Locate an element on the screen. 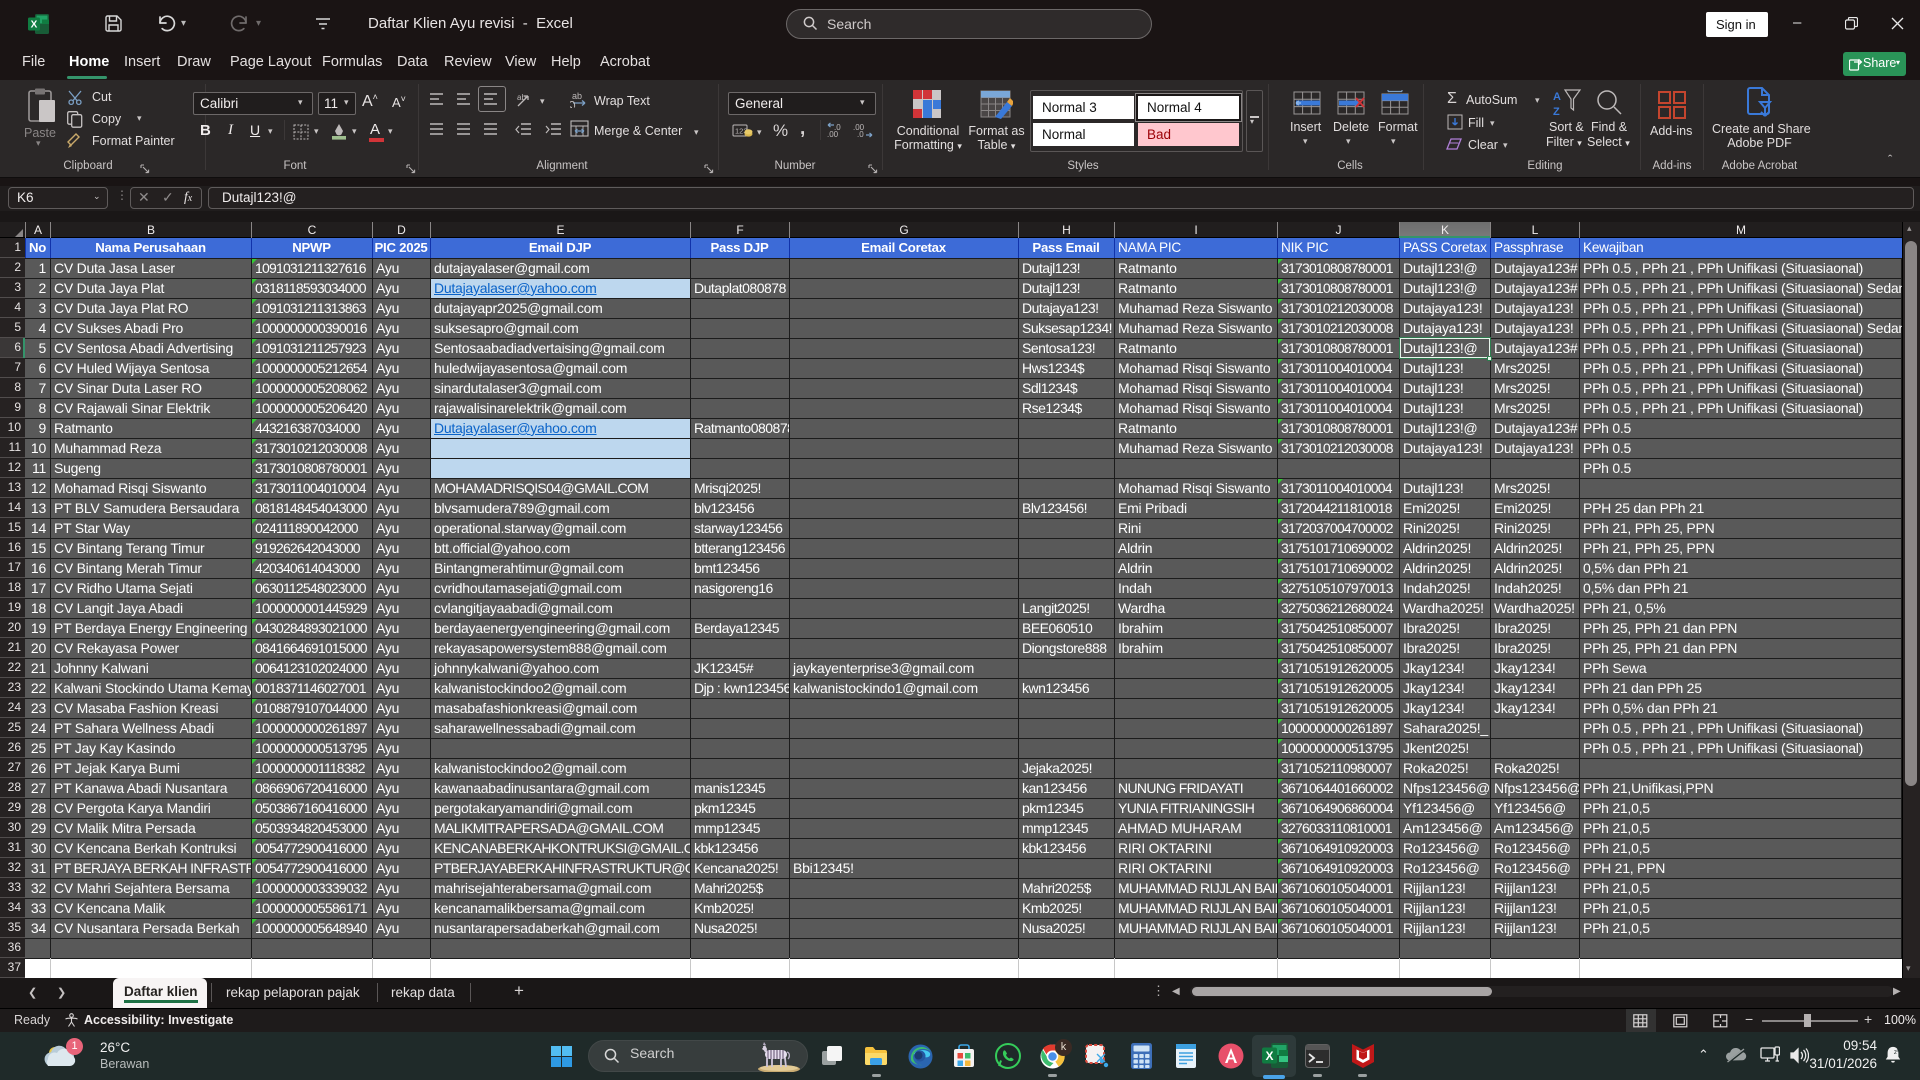 The width and height of the screenshot is (1920, 1080). svg-text: z is located at coordinates (1898, 1049).